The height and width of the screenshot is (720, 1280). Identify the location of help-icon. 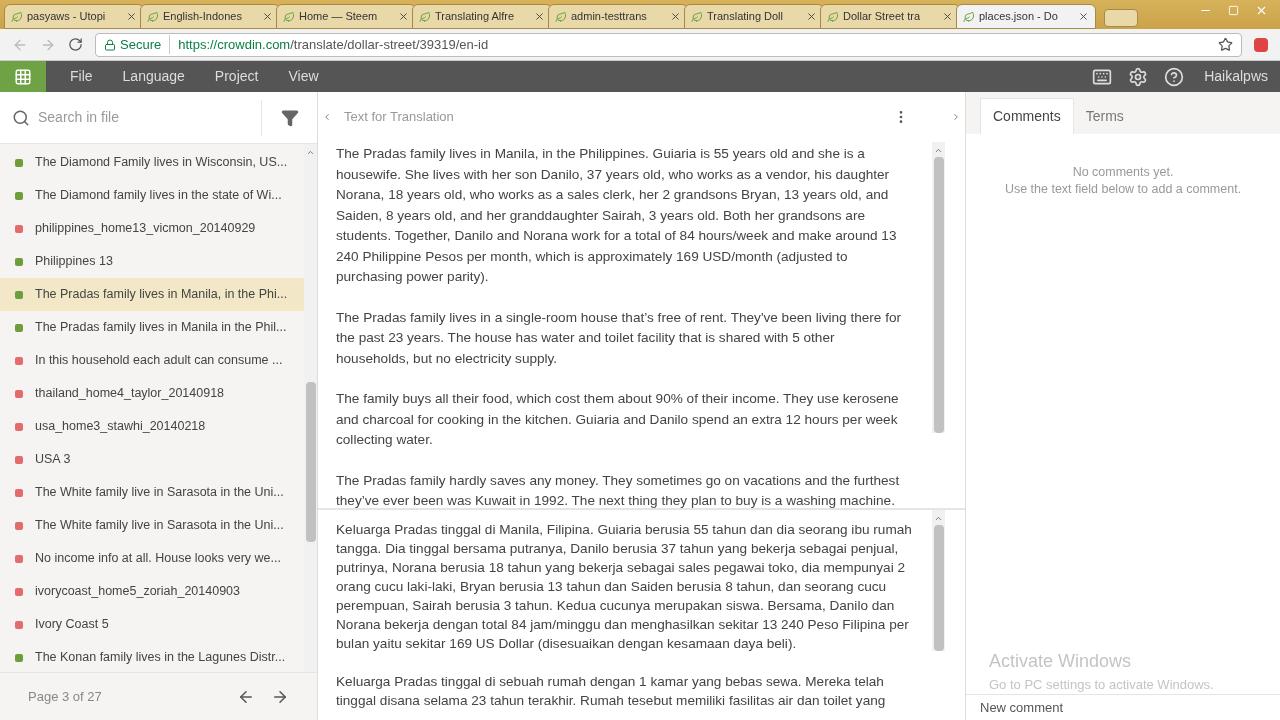
(1174, 76).